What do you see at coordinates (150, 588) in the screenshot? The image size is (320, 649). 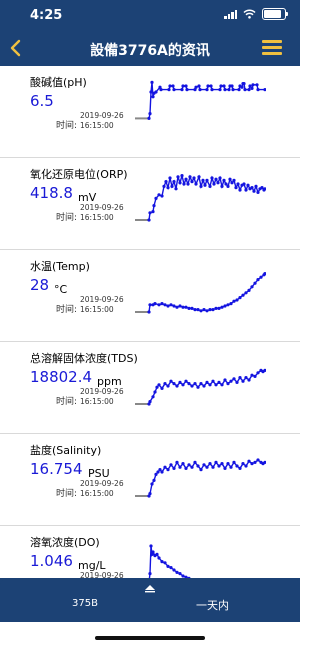 I see `expand-up-icon` at bounding box center [150, 588].